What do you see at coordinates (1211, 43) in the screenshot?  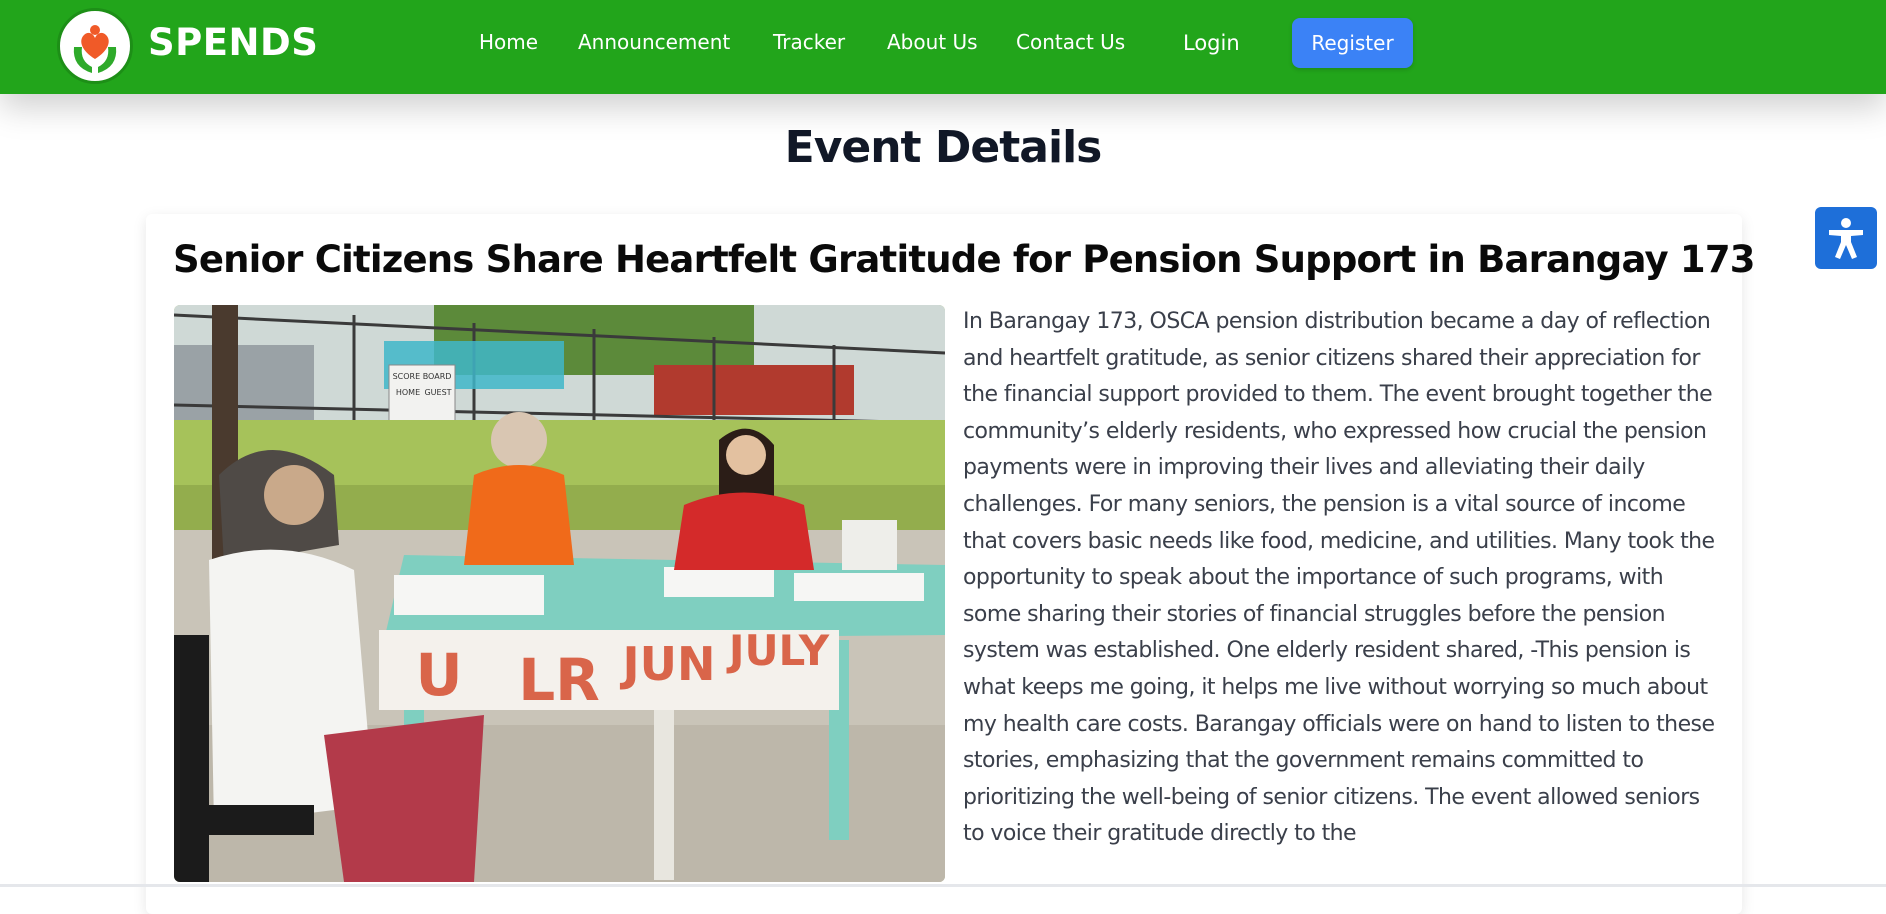 I see `nav-login: Login` at bounding box center [1211, 43].